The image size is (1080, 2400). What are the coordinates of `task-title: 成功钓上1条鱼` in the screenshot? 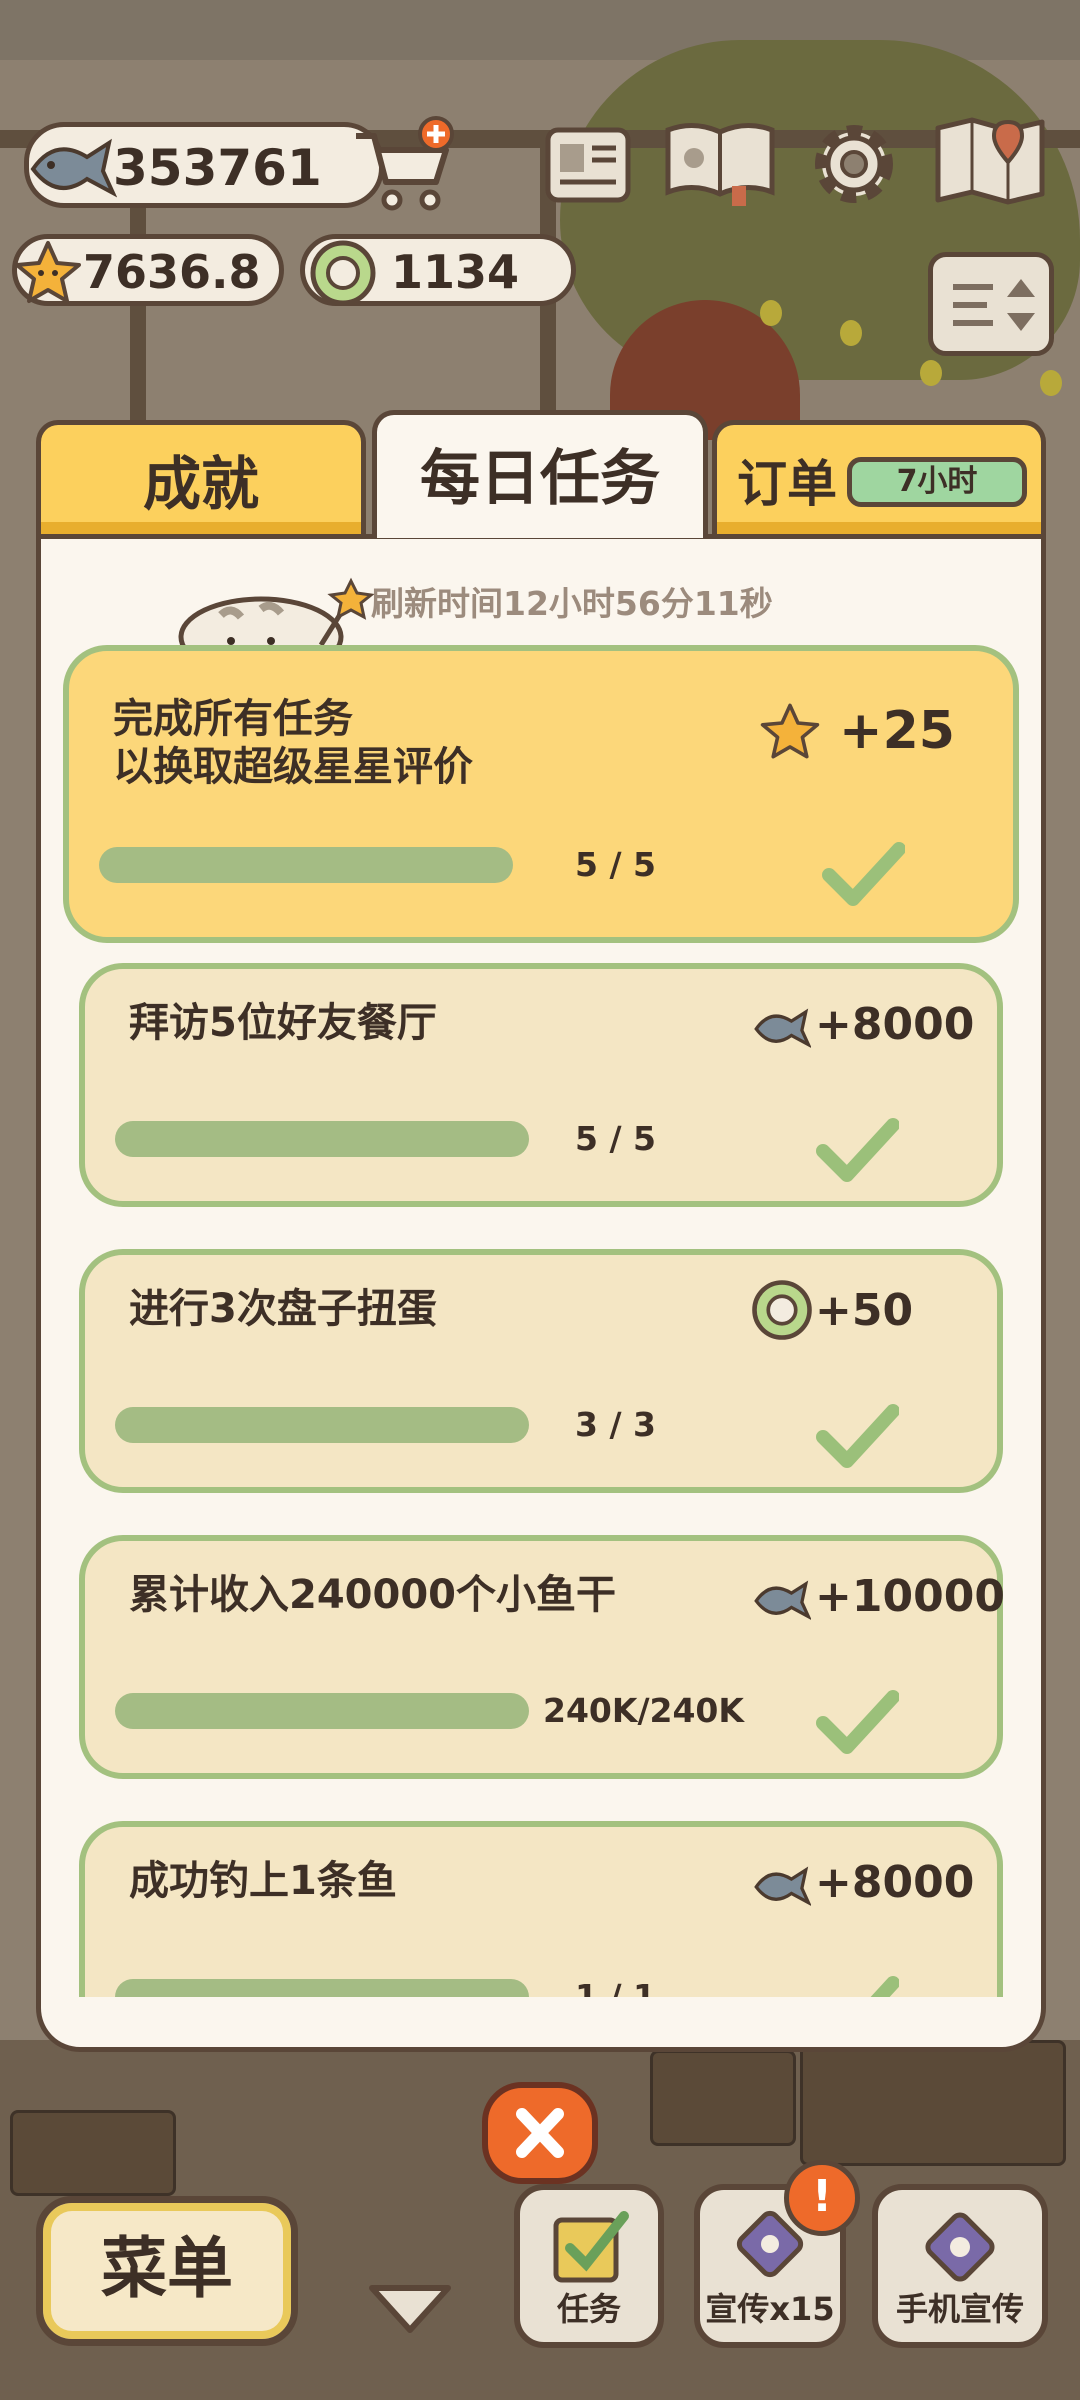 It's located at (263, 1881).